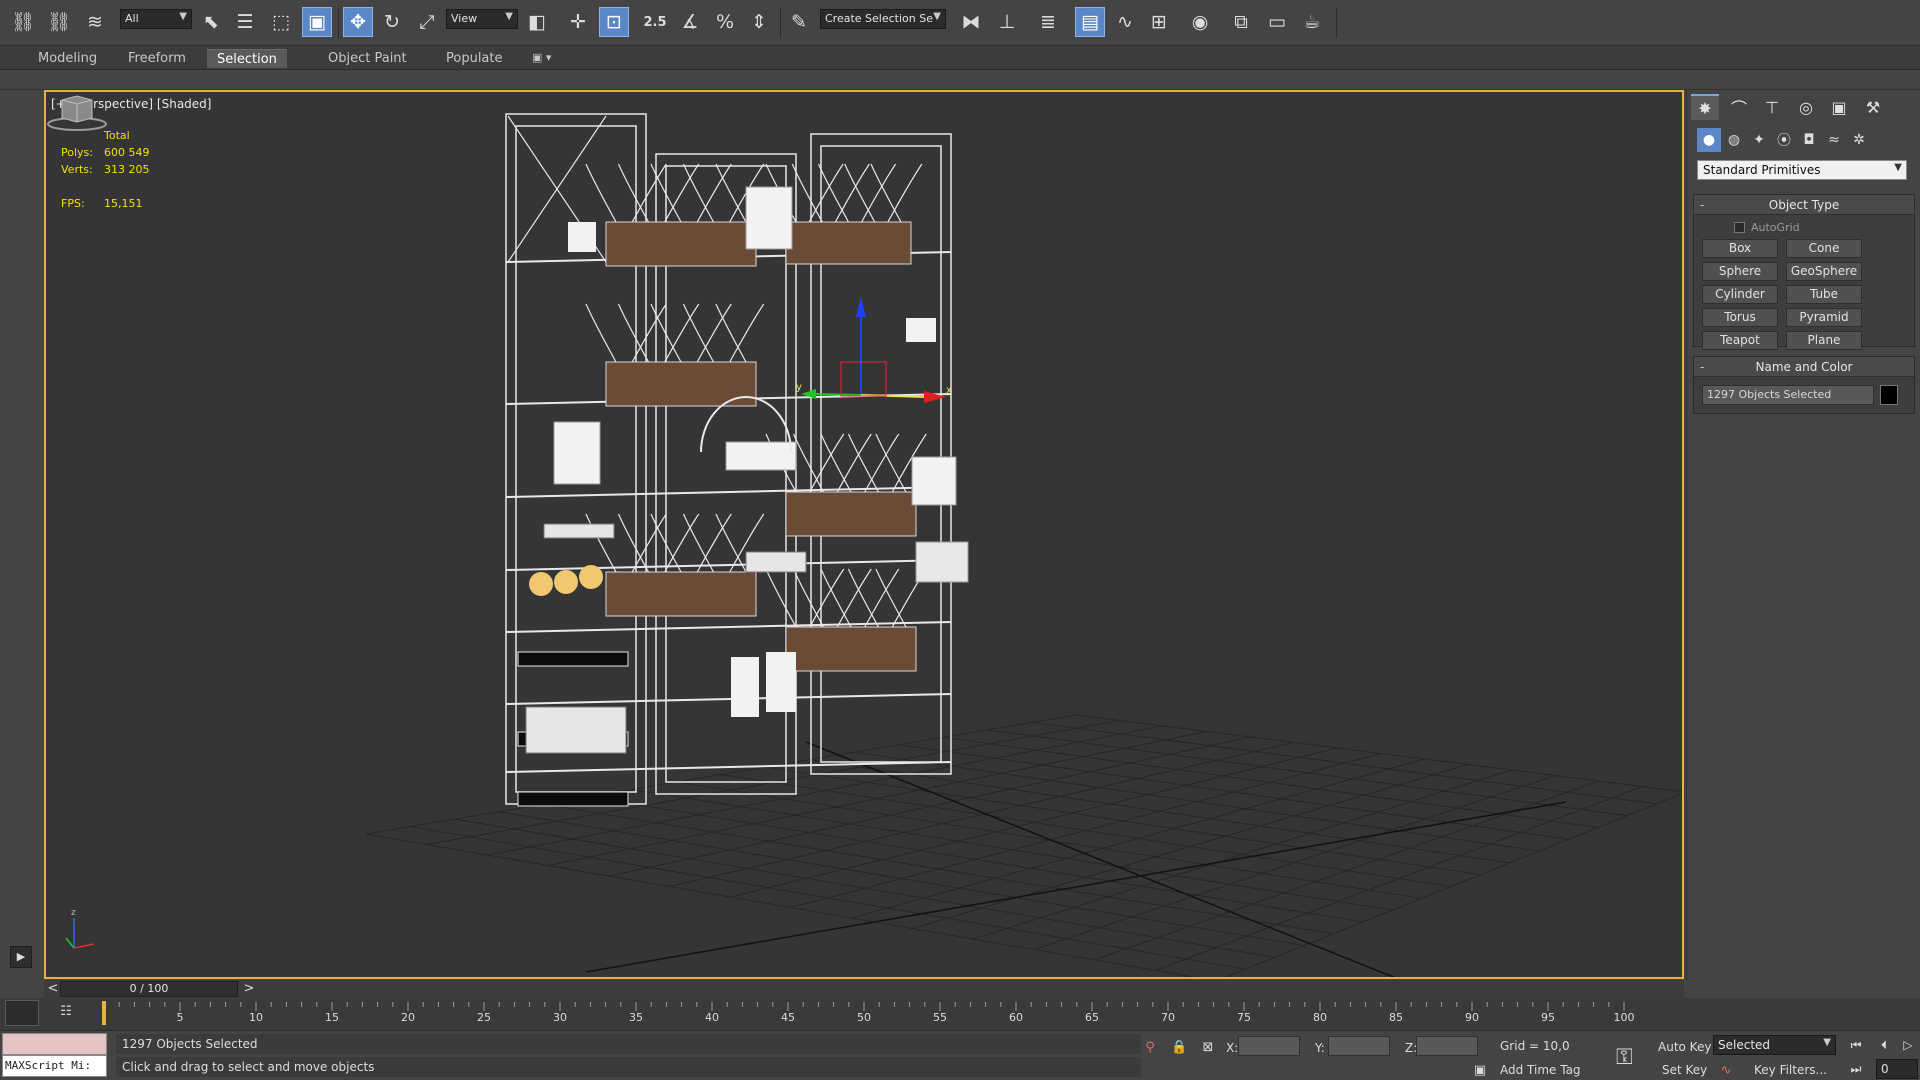 The image size is (1920, 1080). I want to click on time-slider-thumb: 0 / 100, so click(149, 989).